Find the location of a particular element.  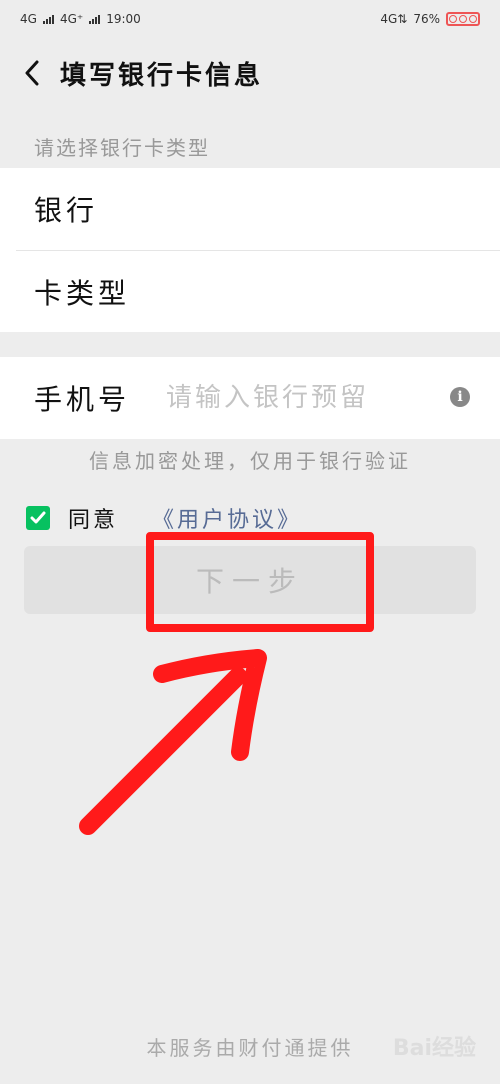

watermark: Bai经验 is located at coordinates (434, 1048).